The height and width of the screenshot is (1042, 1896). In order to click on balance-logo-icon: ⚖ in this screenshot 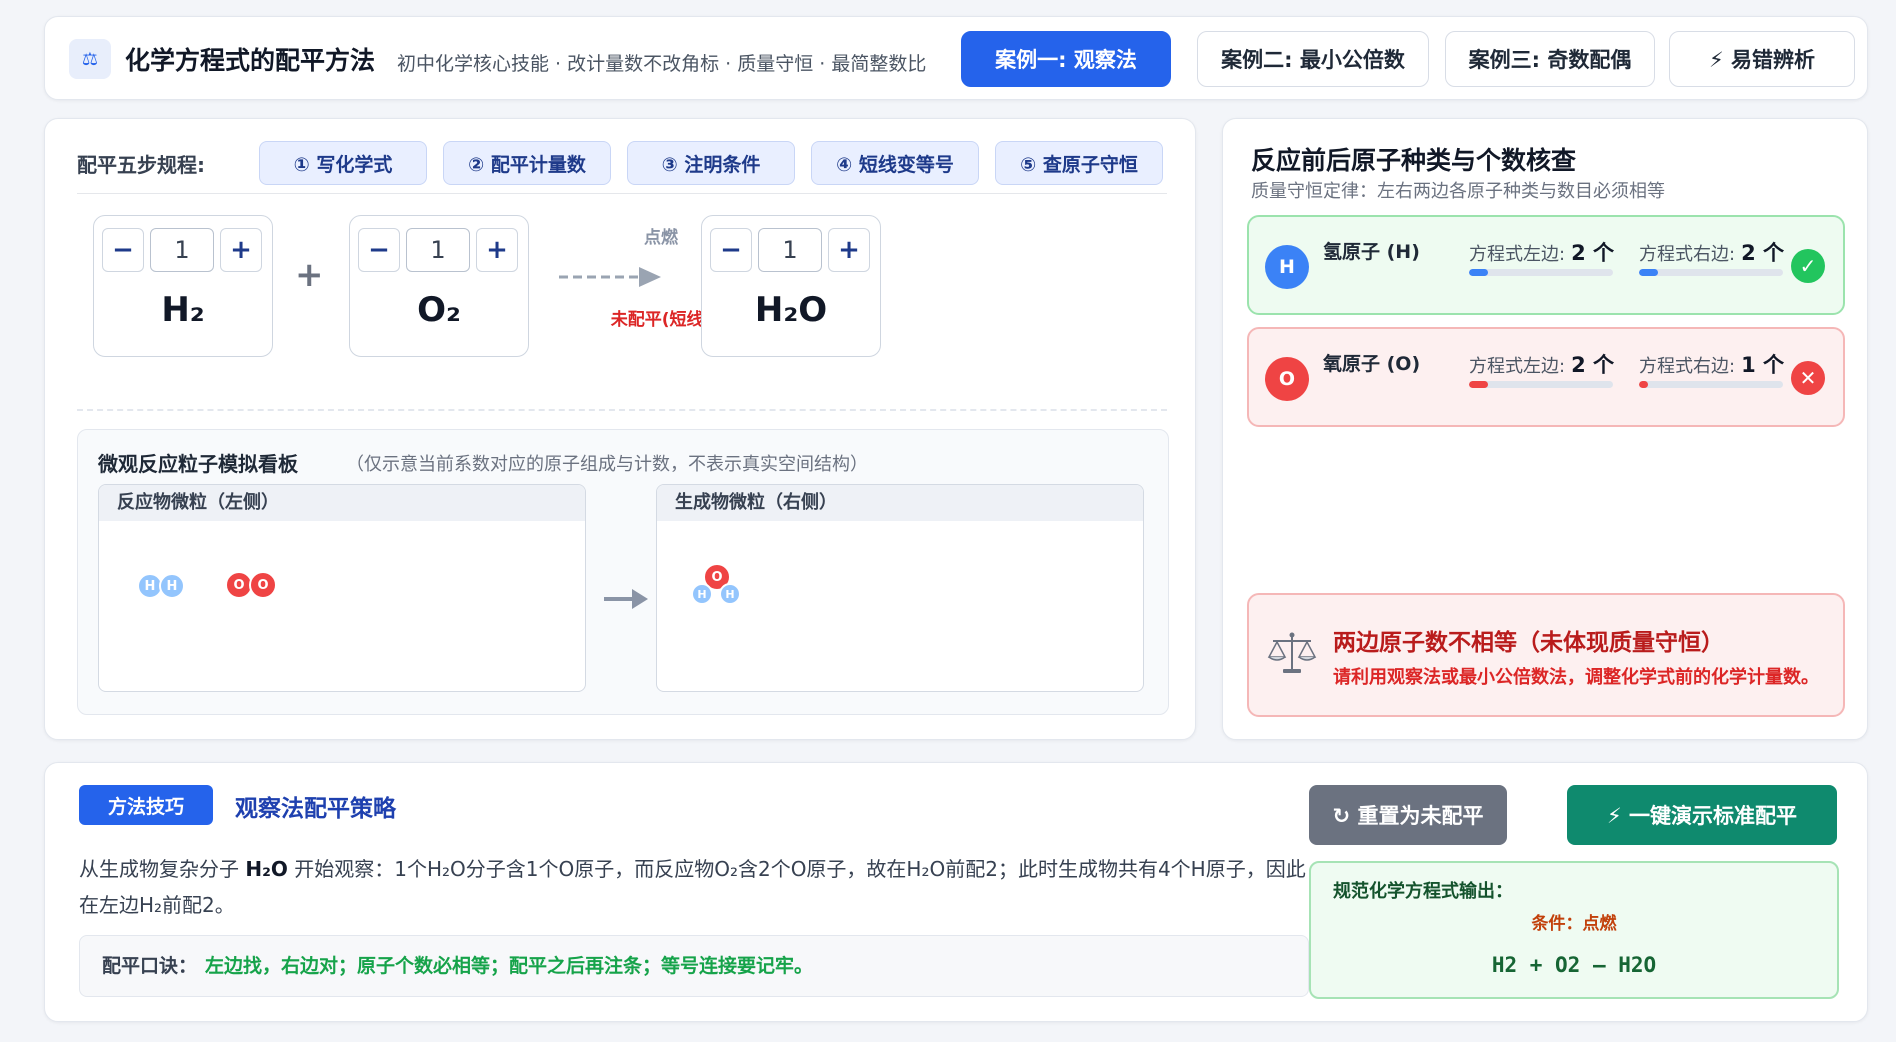, I will do `click(90, 59)`.